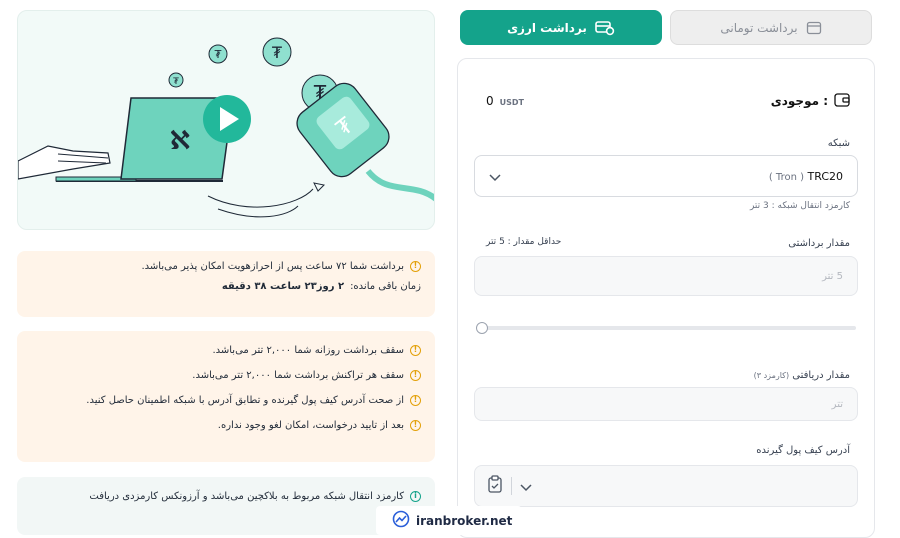  I want to click on address-input, so click(666, 486).